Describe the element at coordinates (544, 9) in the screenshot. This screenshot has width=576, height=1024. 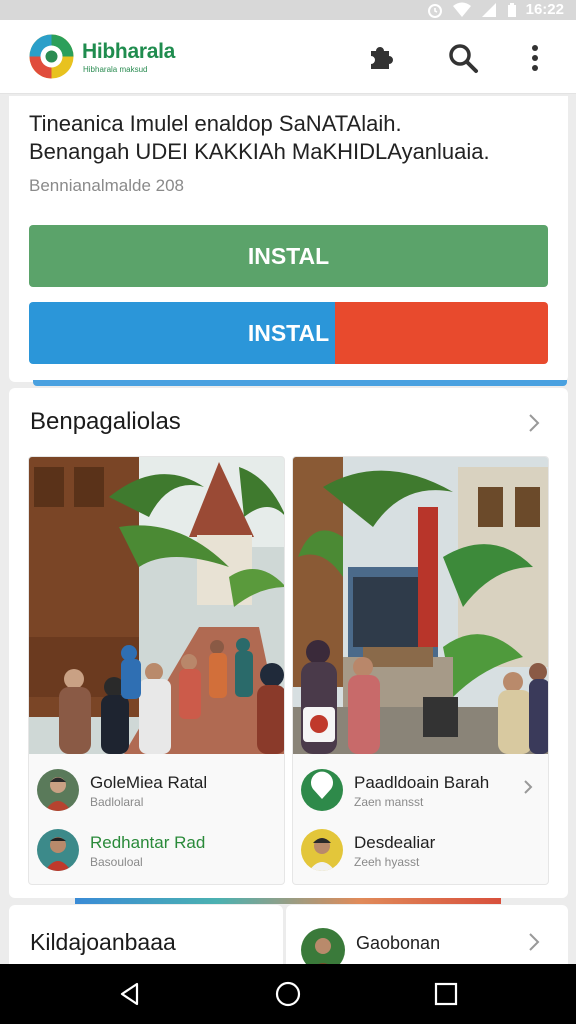
I see `status-time: 16:22` at that location.